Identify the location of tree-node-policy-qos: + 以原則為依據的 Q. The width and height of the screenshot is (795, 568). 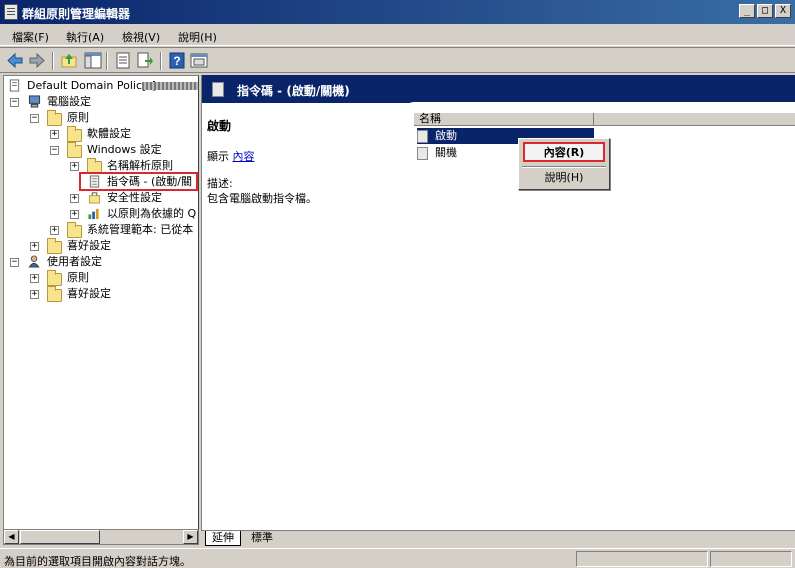
(102, 214).